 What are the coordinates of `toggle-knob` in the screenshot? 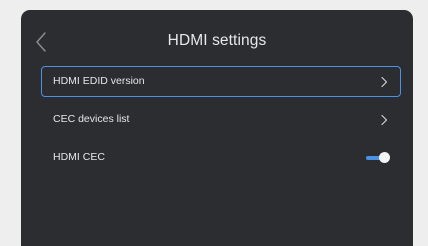 It's located at (384, 157).